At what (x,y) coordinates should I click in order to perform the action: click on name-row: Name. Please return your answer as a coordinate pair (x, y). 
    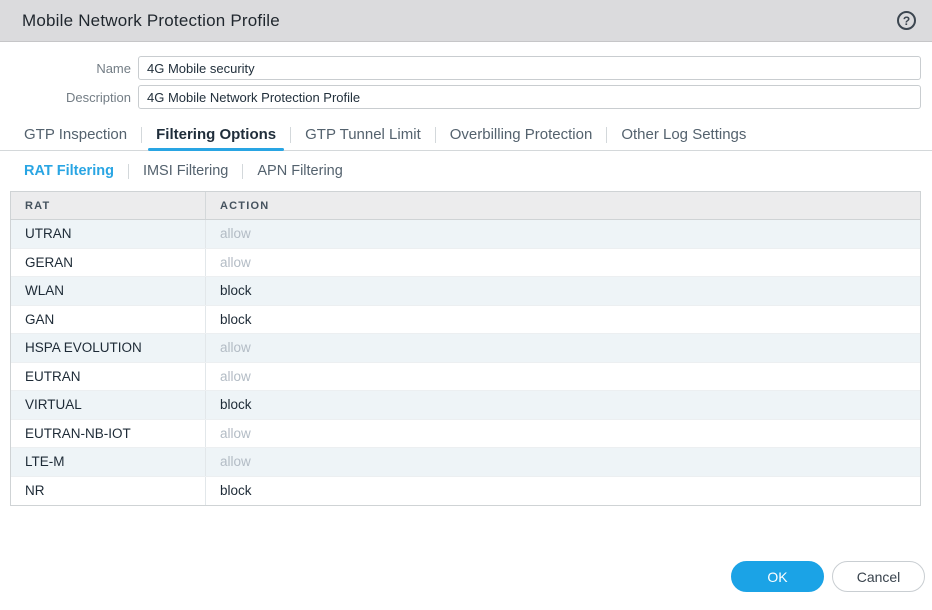
    Looking at the image, I should click on (466, 68).